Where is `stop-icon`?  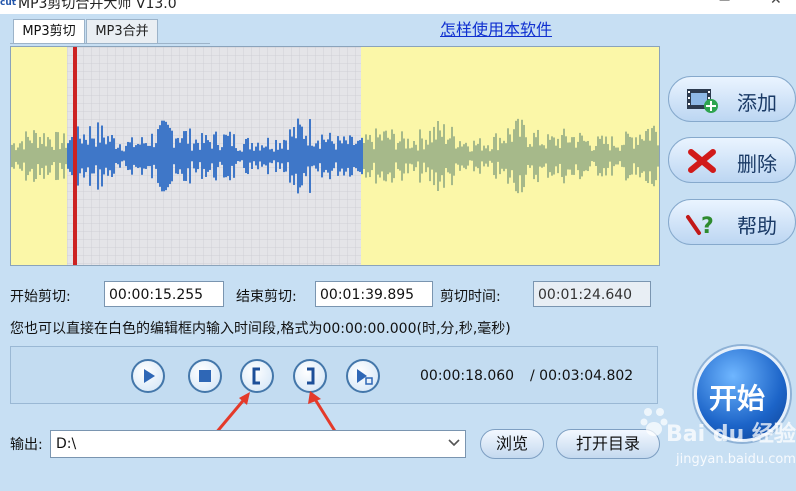
stop-icon is located at coordinates (205, 376).